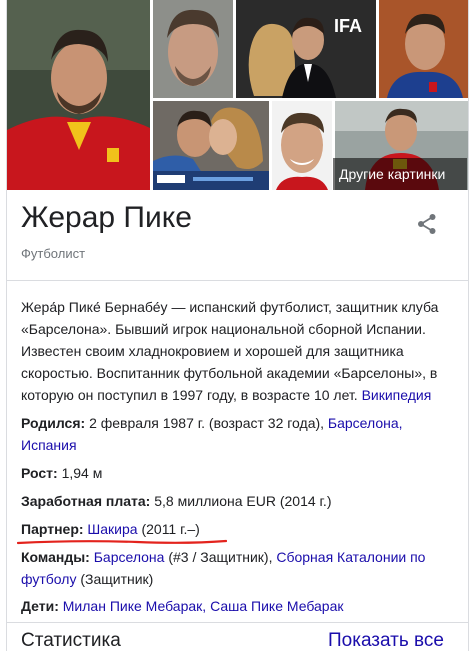  I want to click on fact-value: 2 февраля 1987 г. (возраст 32 года),, so click(207, 423).